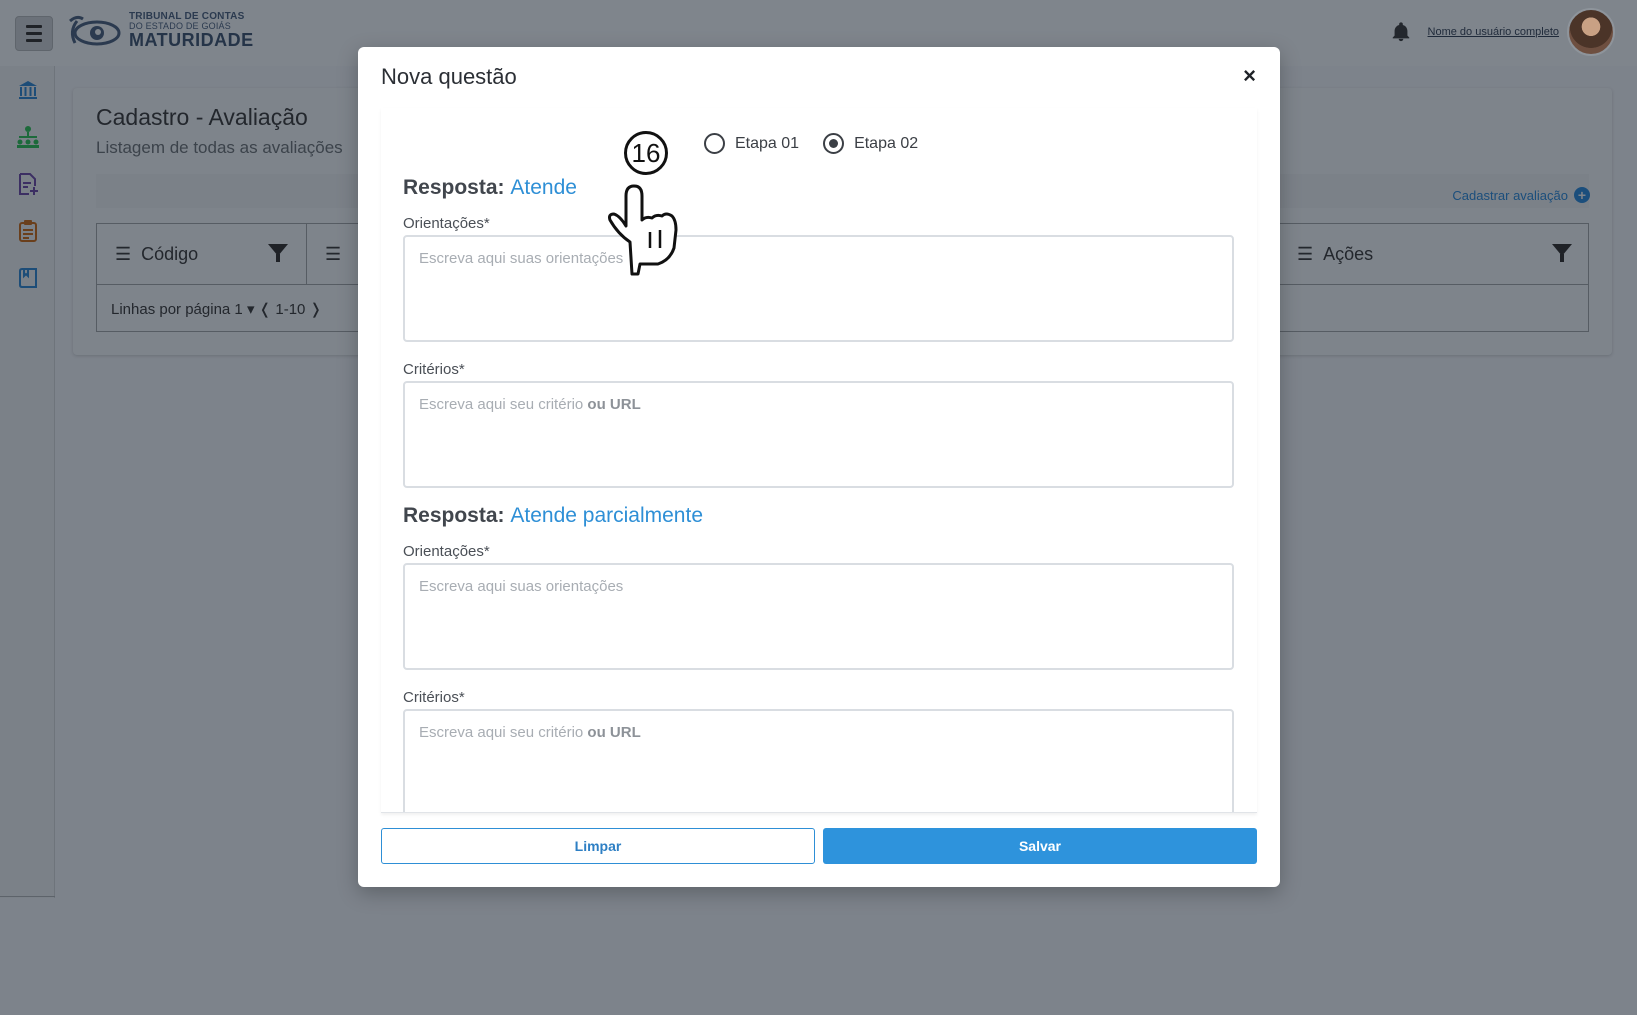 The width and height of the screenshot is (1637, 1015). I want to click on institution-icon, so click(28, 90).